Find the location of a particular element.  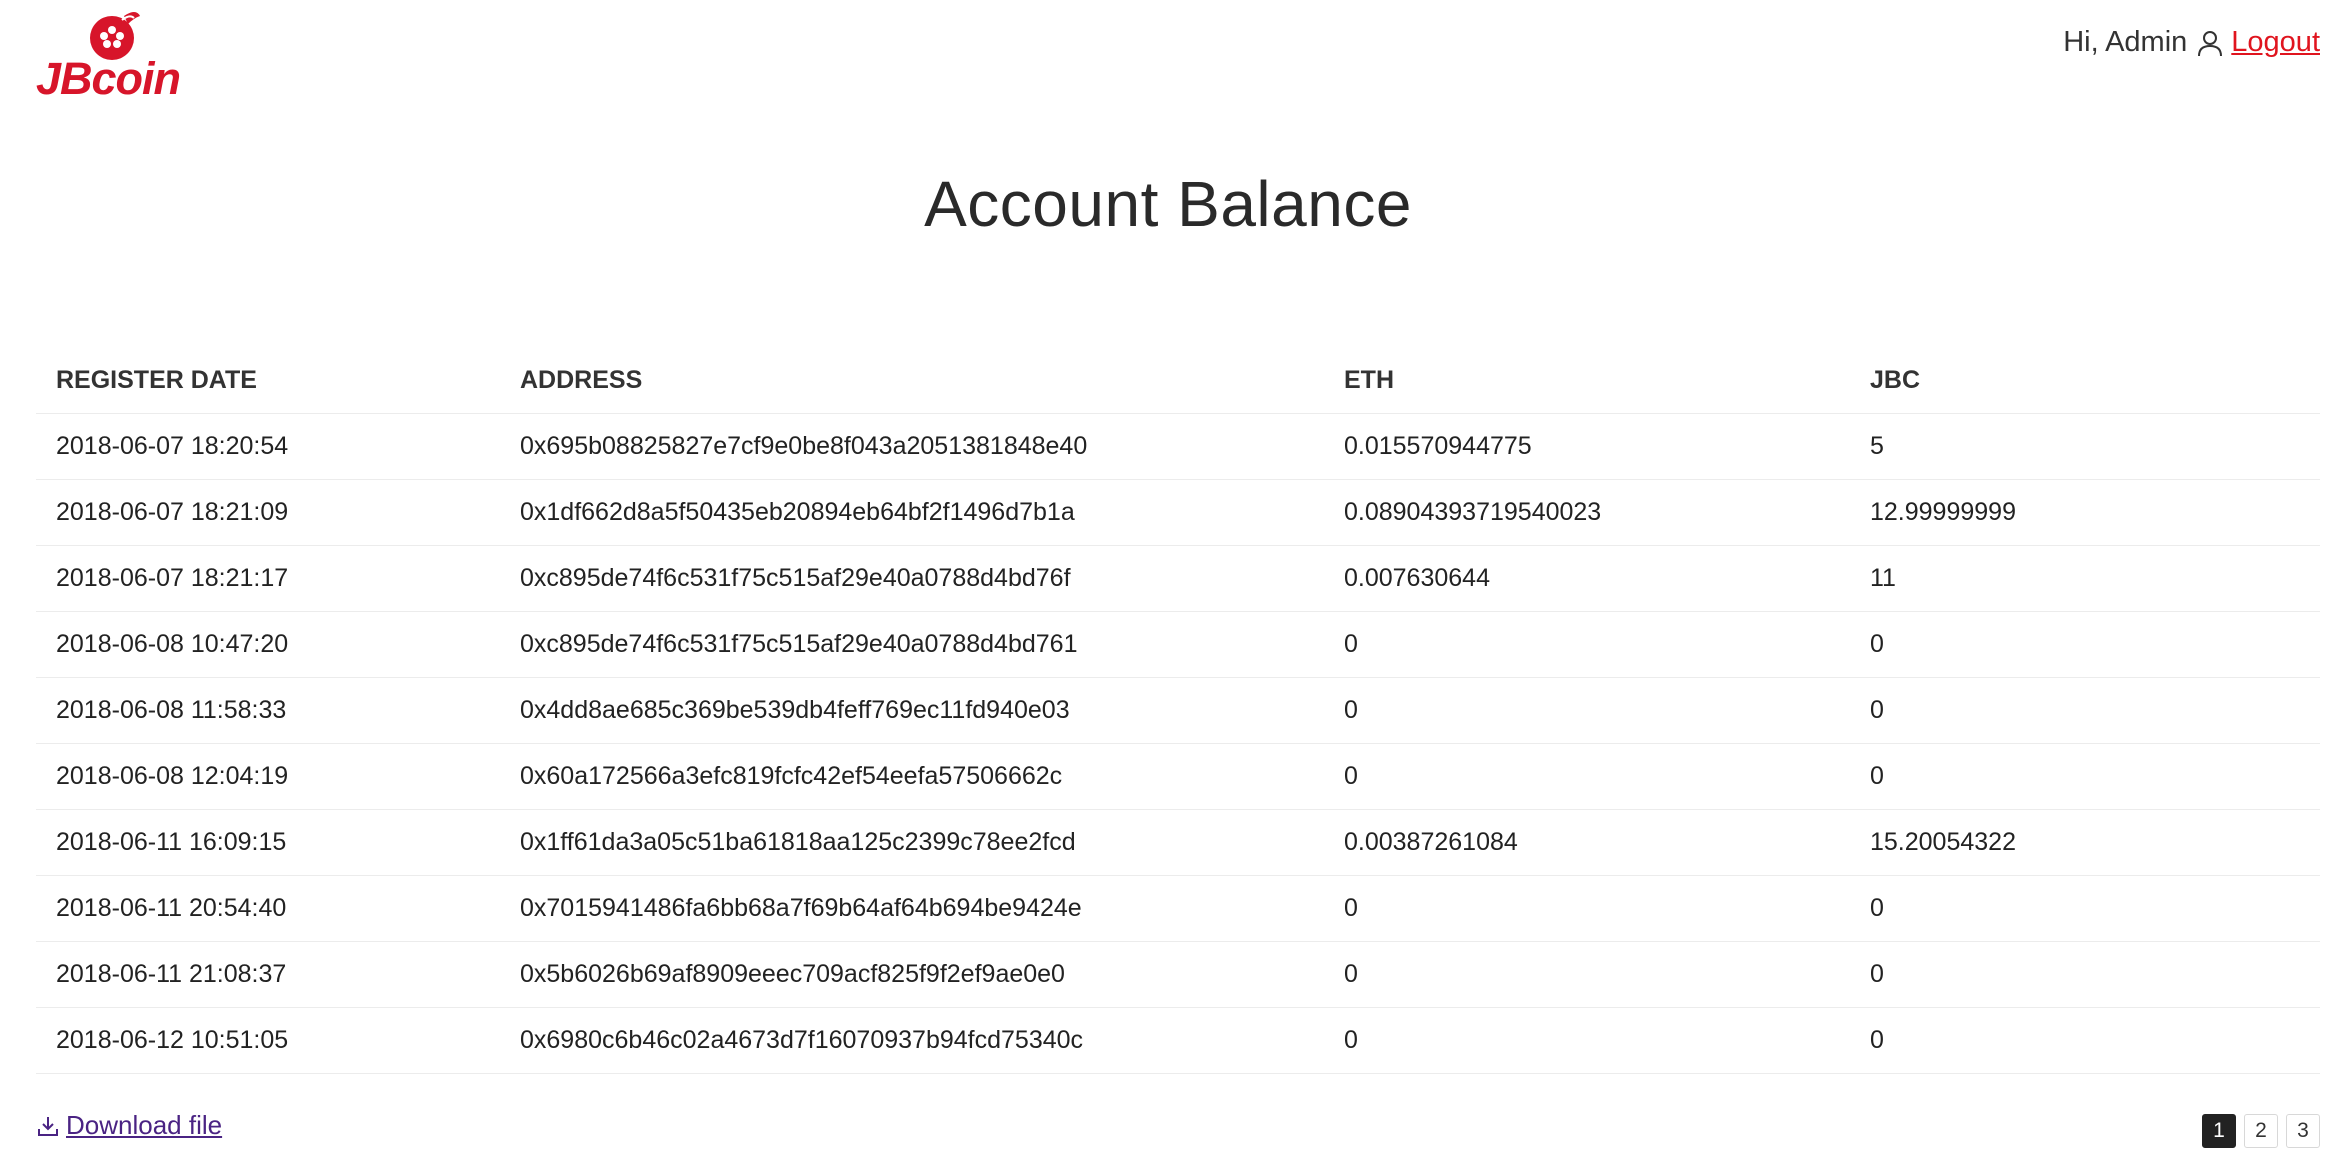

cell-register-date: 2018-06-11 16:09:15 is located at coordinates (268, 842).